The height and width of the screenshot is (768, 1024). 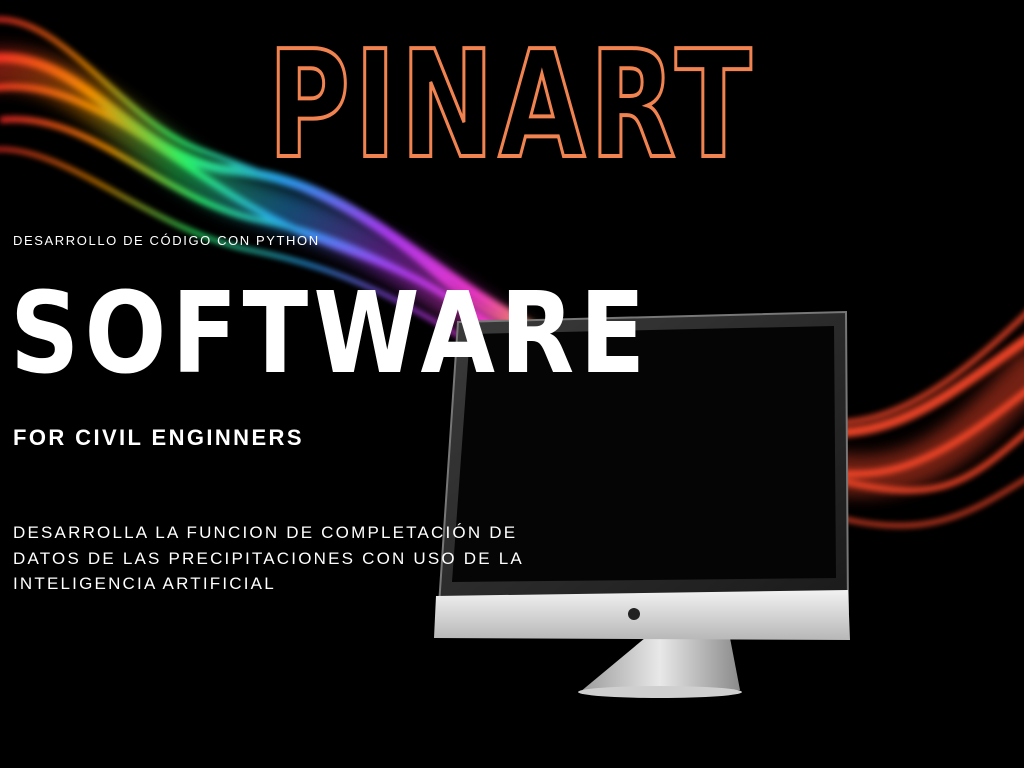 What do you see at coordinates (144, 583) in the screenshot?
I see `description-line: INTELIGENCIA ARTIFICIAL` at bounding box center [144, 583].